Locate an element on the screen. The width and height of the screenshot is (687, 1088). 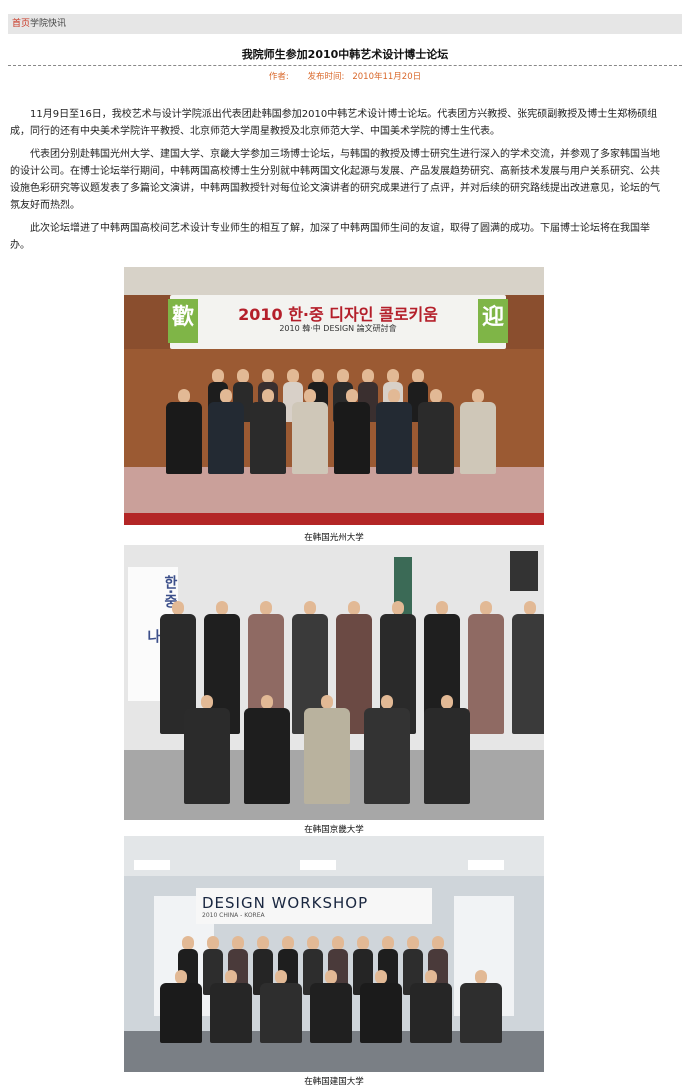
banner-subtitle: 2010 CHINA - KOREA is located at coordinates (233, 915).